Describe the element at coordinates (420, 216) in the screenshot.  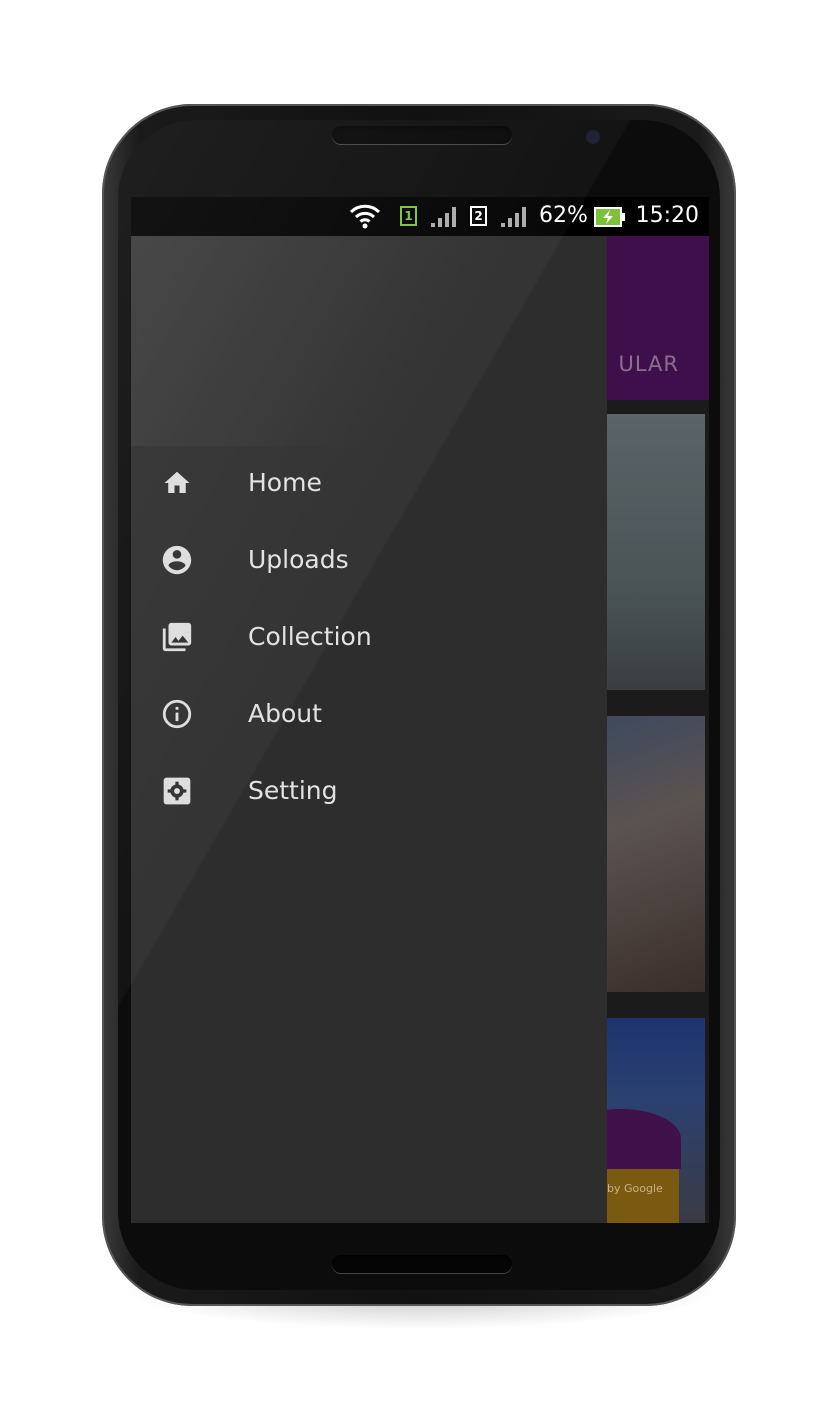
I see `status-bar: 1 2 62% 15:20` at that location.